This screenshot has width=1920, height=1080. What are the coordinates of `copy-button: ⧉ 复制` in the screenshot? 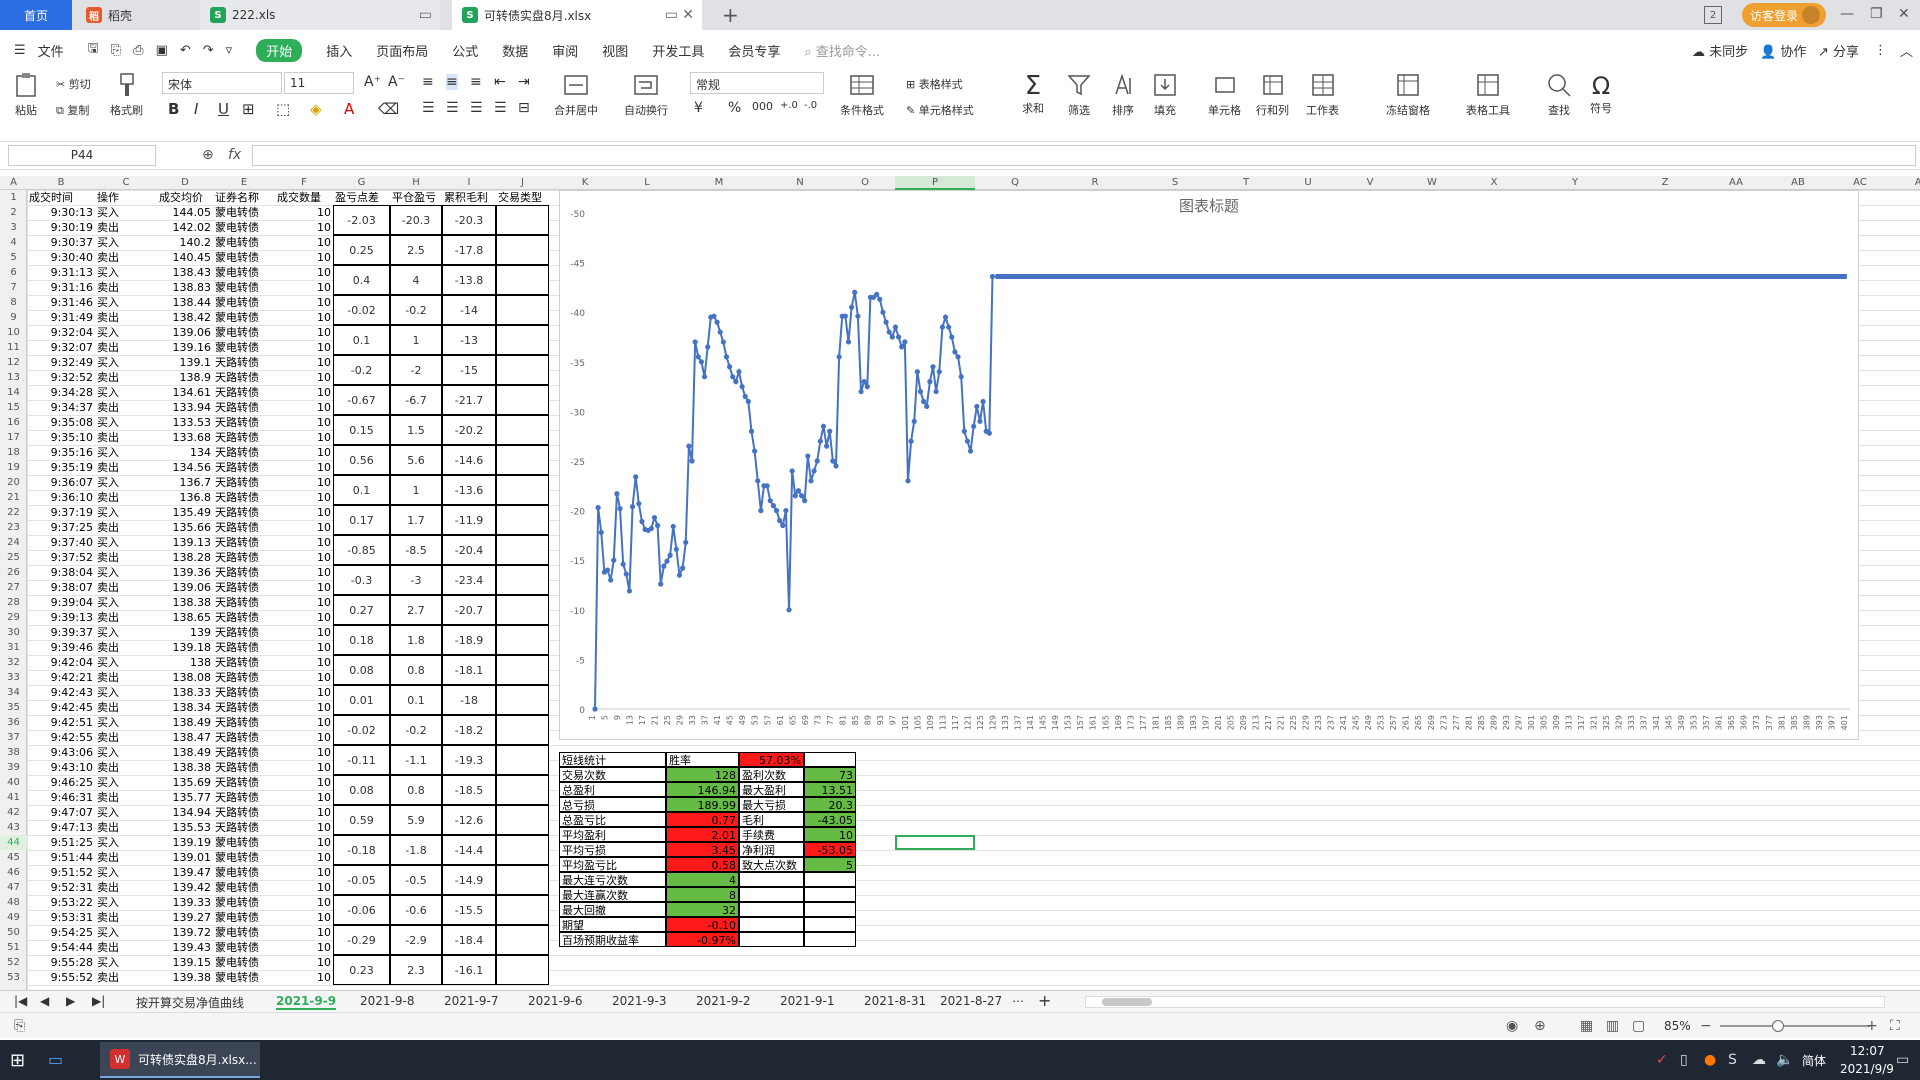 It's located at (72, 110).